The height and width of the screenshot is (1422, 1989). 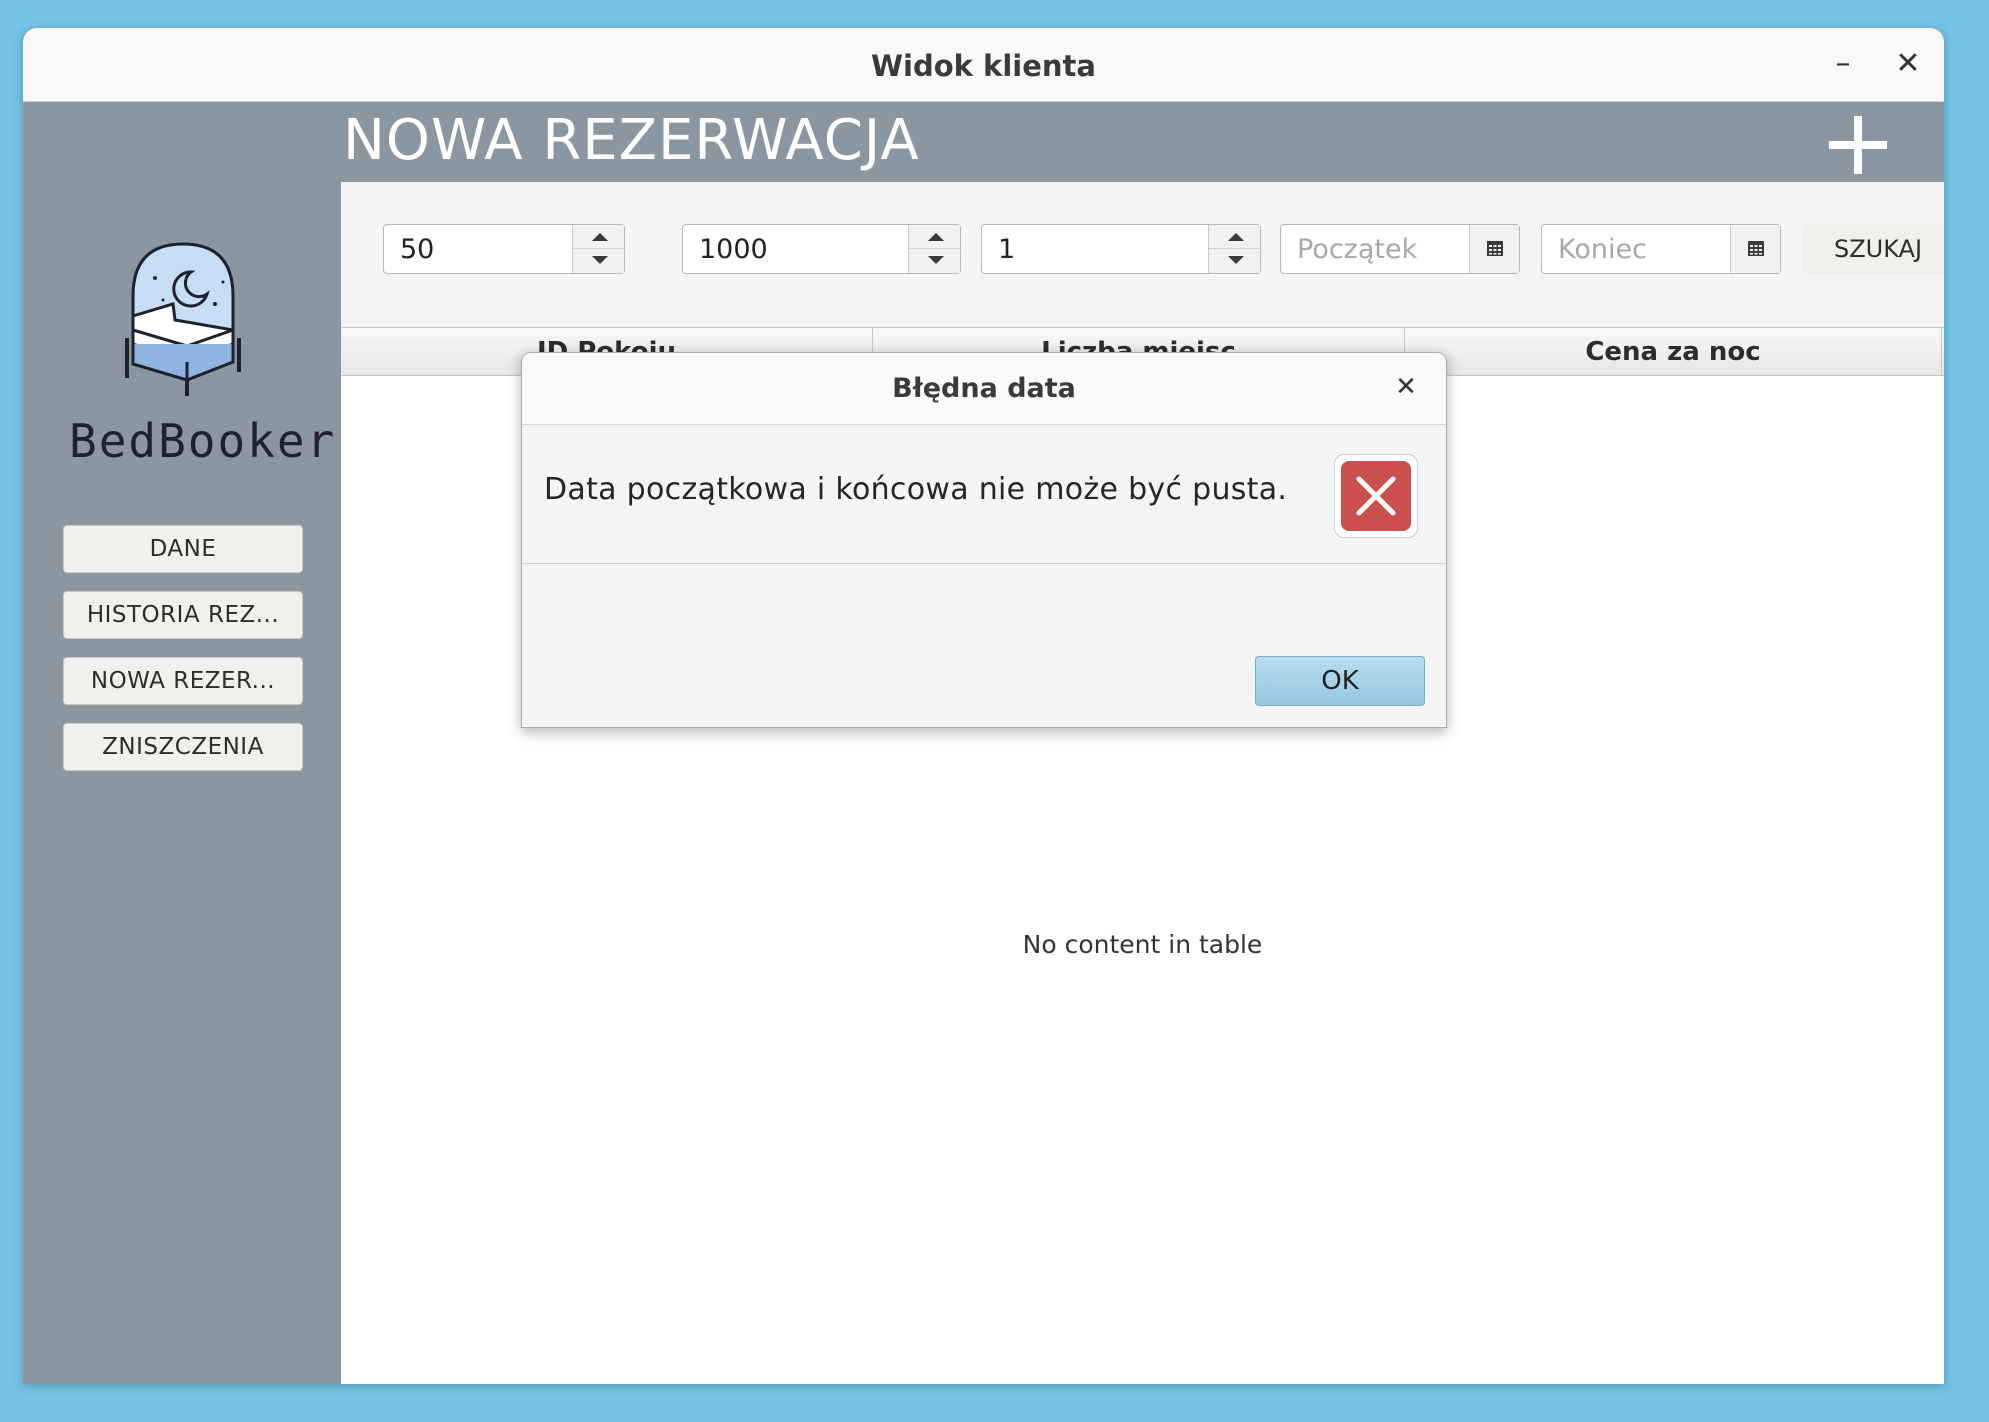 What do you see at coordinates (504, 249) in the screenshot?
I see `spinner-min-price: 50` at bounding box center [504, 249].